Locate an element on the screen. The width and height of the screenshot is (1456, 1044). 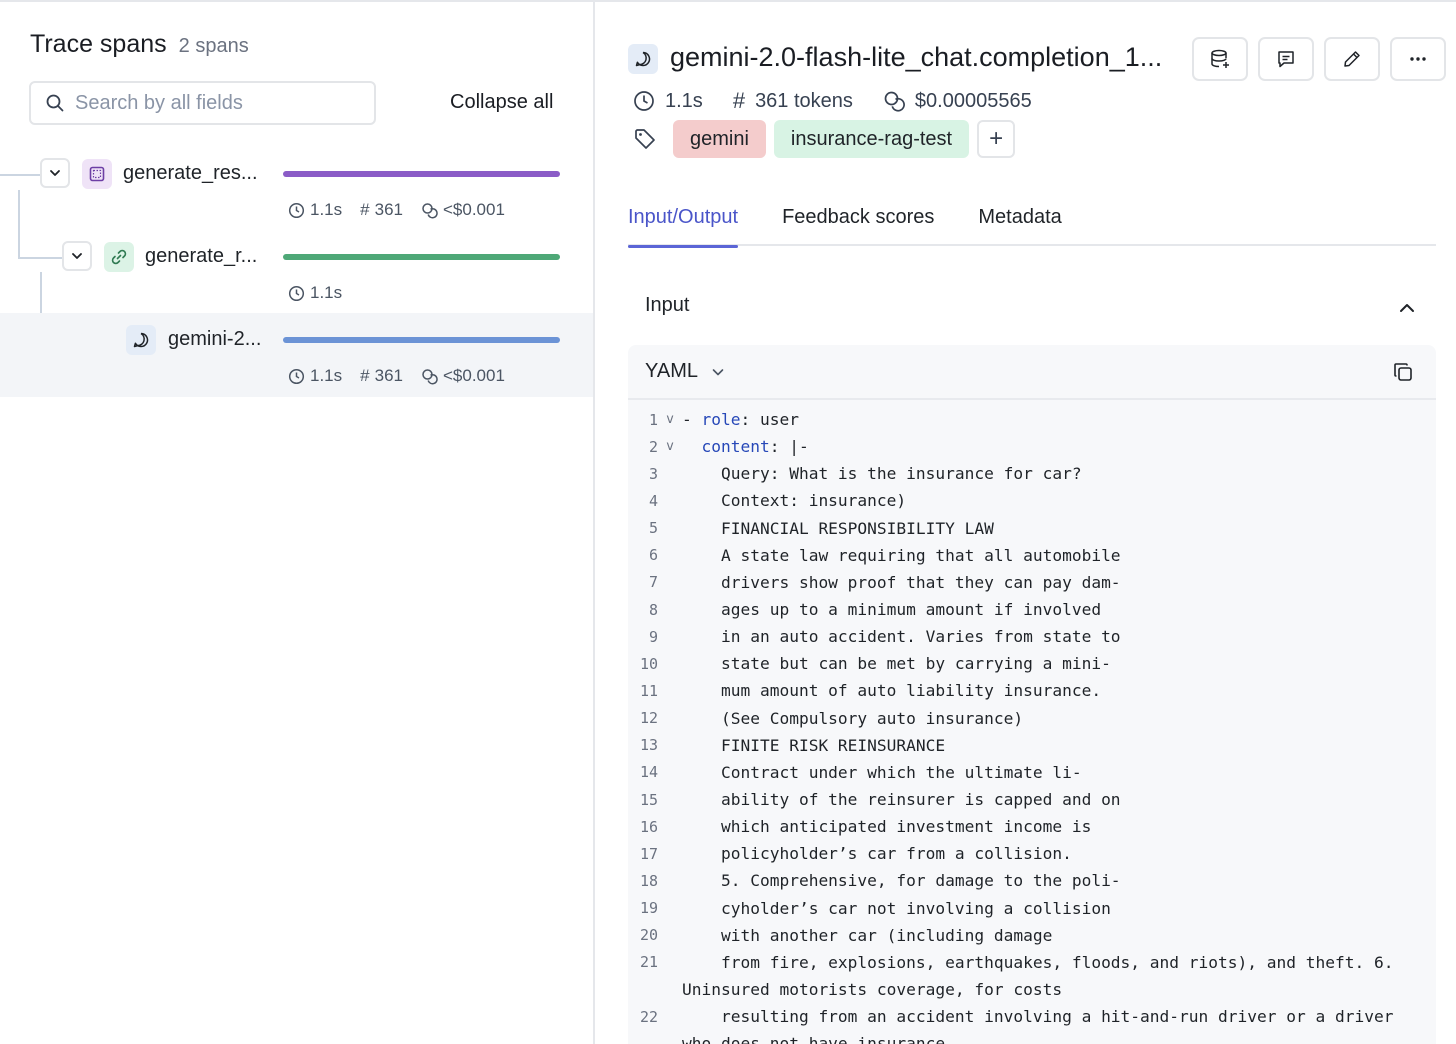
more-horizontal-icon is located at coordinates (1418, 59).